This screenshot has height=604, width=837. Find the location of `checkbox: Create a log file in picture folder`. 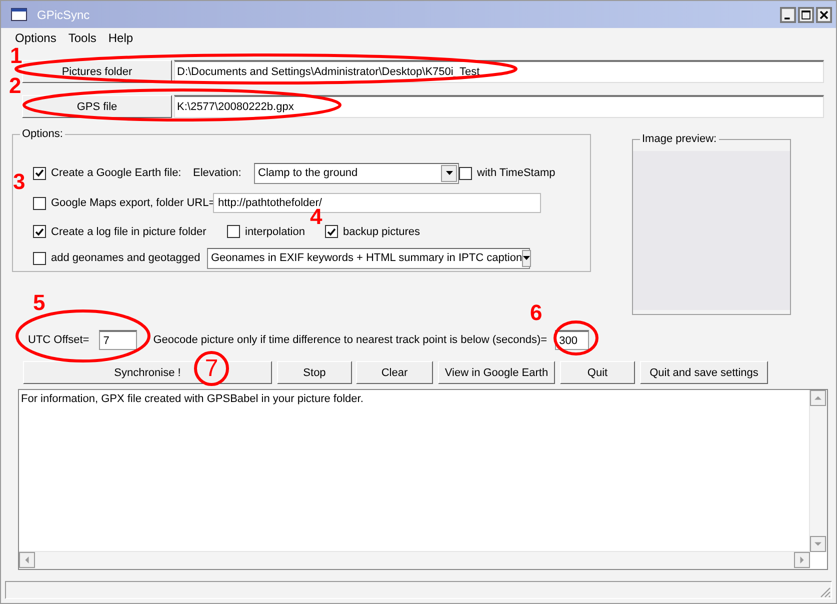

checkbox: Create a log file in picture folder is located at coordinates (119, 231).